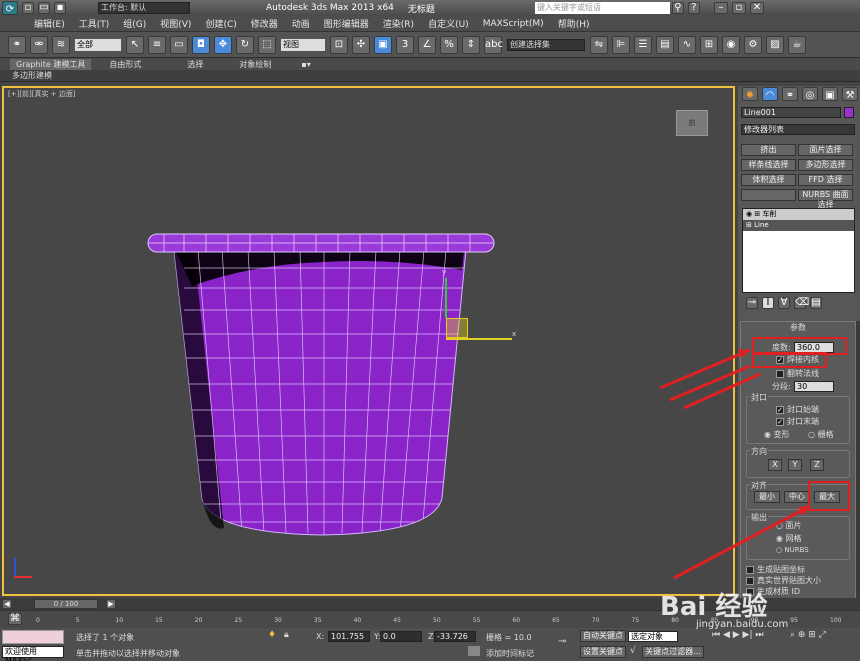  I want to click on ribbon-polygon-modeling: 多边形建模, so click(32, 75).